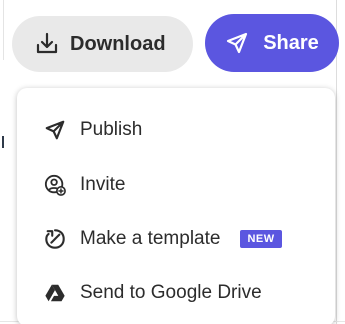 The width and height of the screenshot is (345, 324). Describe the element at coordinates (176, 185) in the screenshot. I see `menu-item-invite: Invite` at that location.